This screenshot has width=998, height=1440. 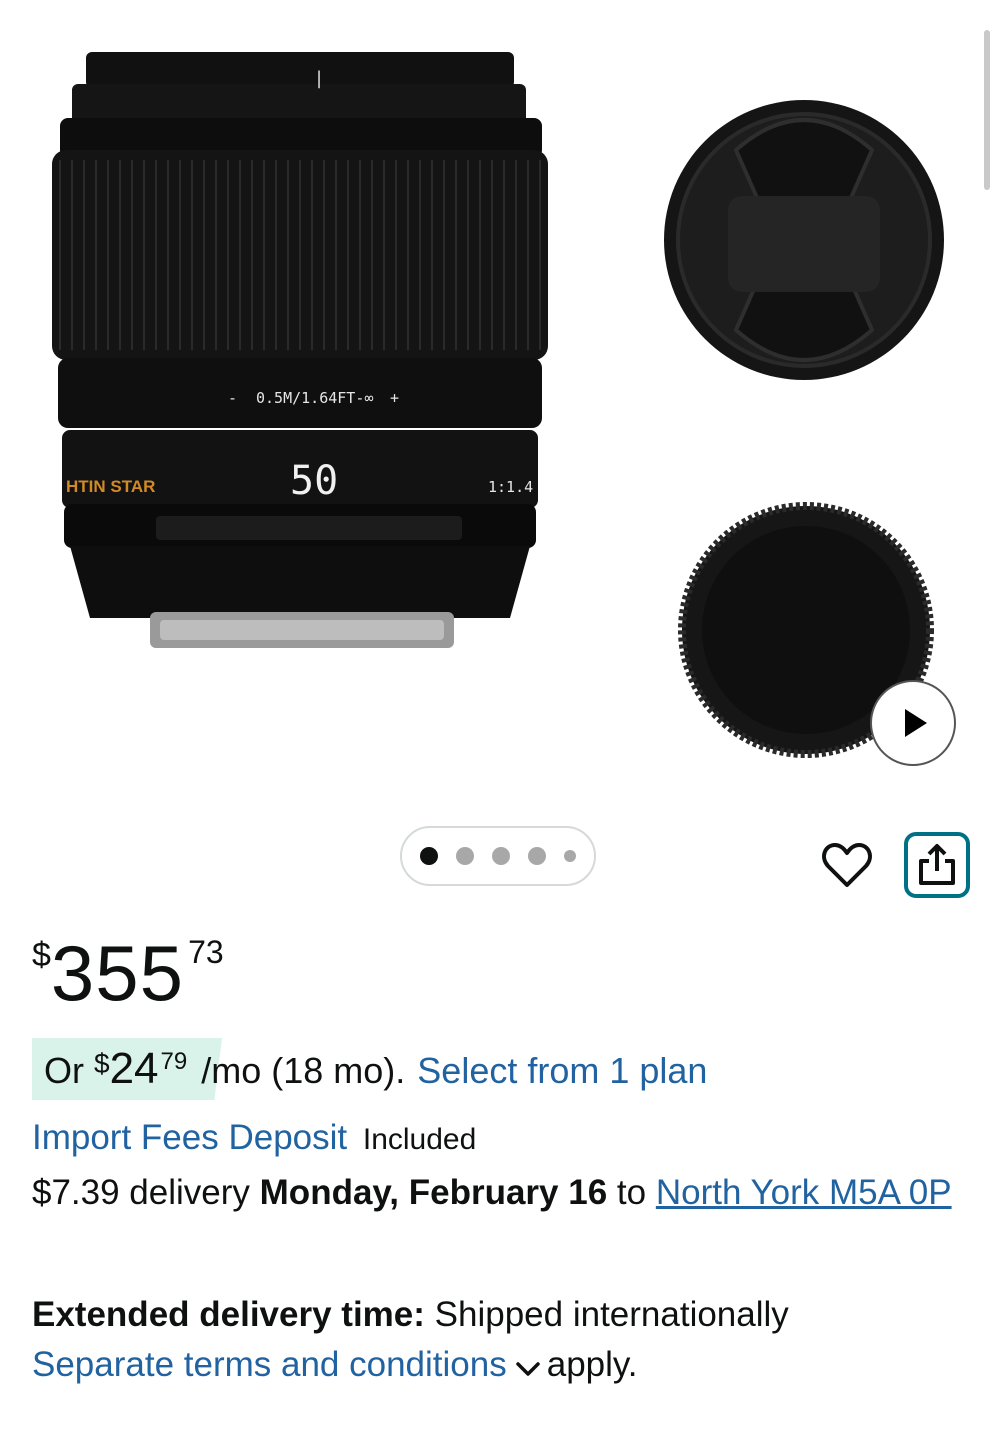 I want to click on heart-icon, so click(x=847, y=865).